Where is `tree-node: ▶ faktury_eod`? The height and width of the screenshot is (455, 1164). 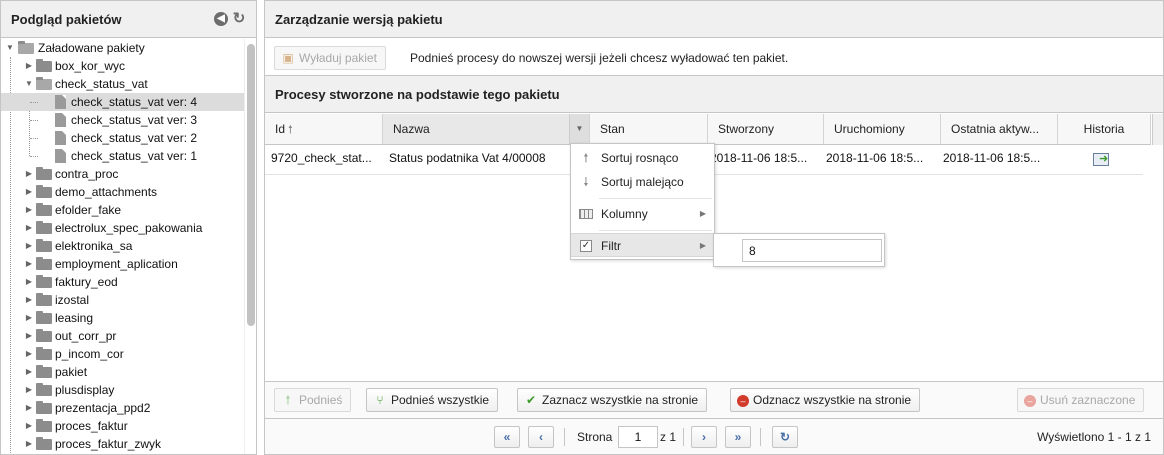
tree-node: ▶ faktury_eod is located at coordinates (123, 282).